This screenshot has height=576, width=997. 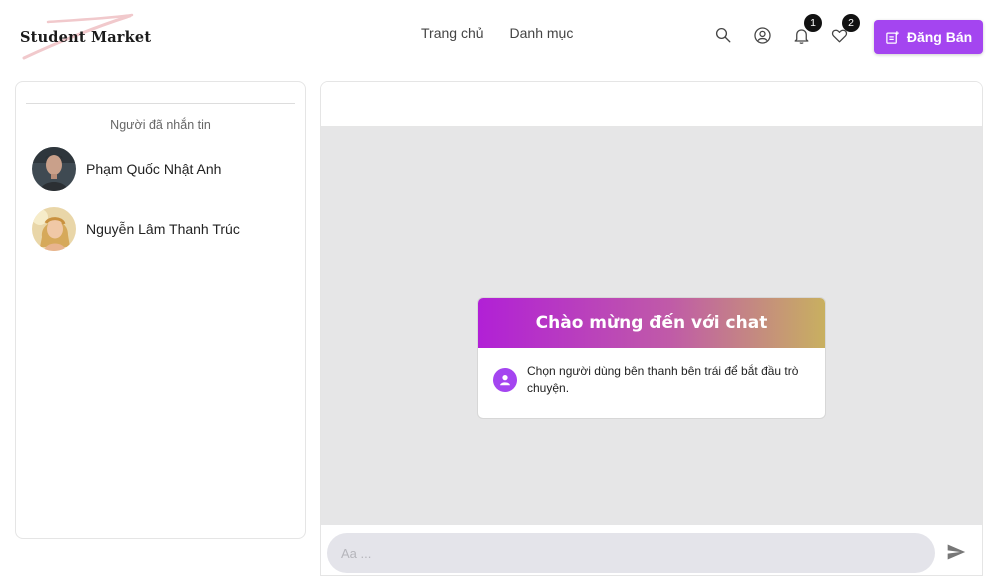 I want to click on user-circle-icon, so click(x=762, y=35).